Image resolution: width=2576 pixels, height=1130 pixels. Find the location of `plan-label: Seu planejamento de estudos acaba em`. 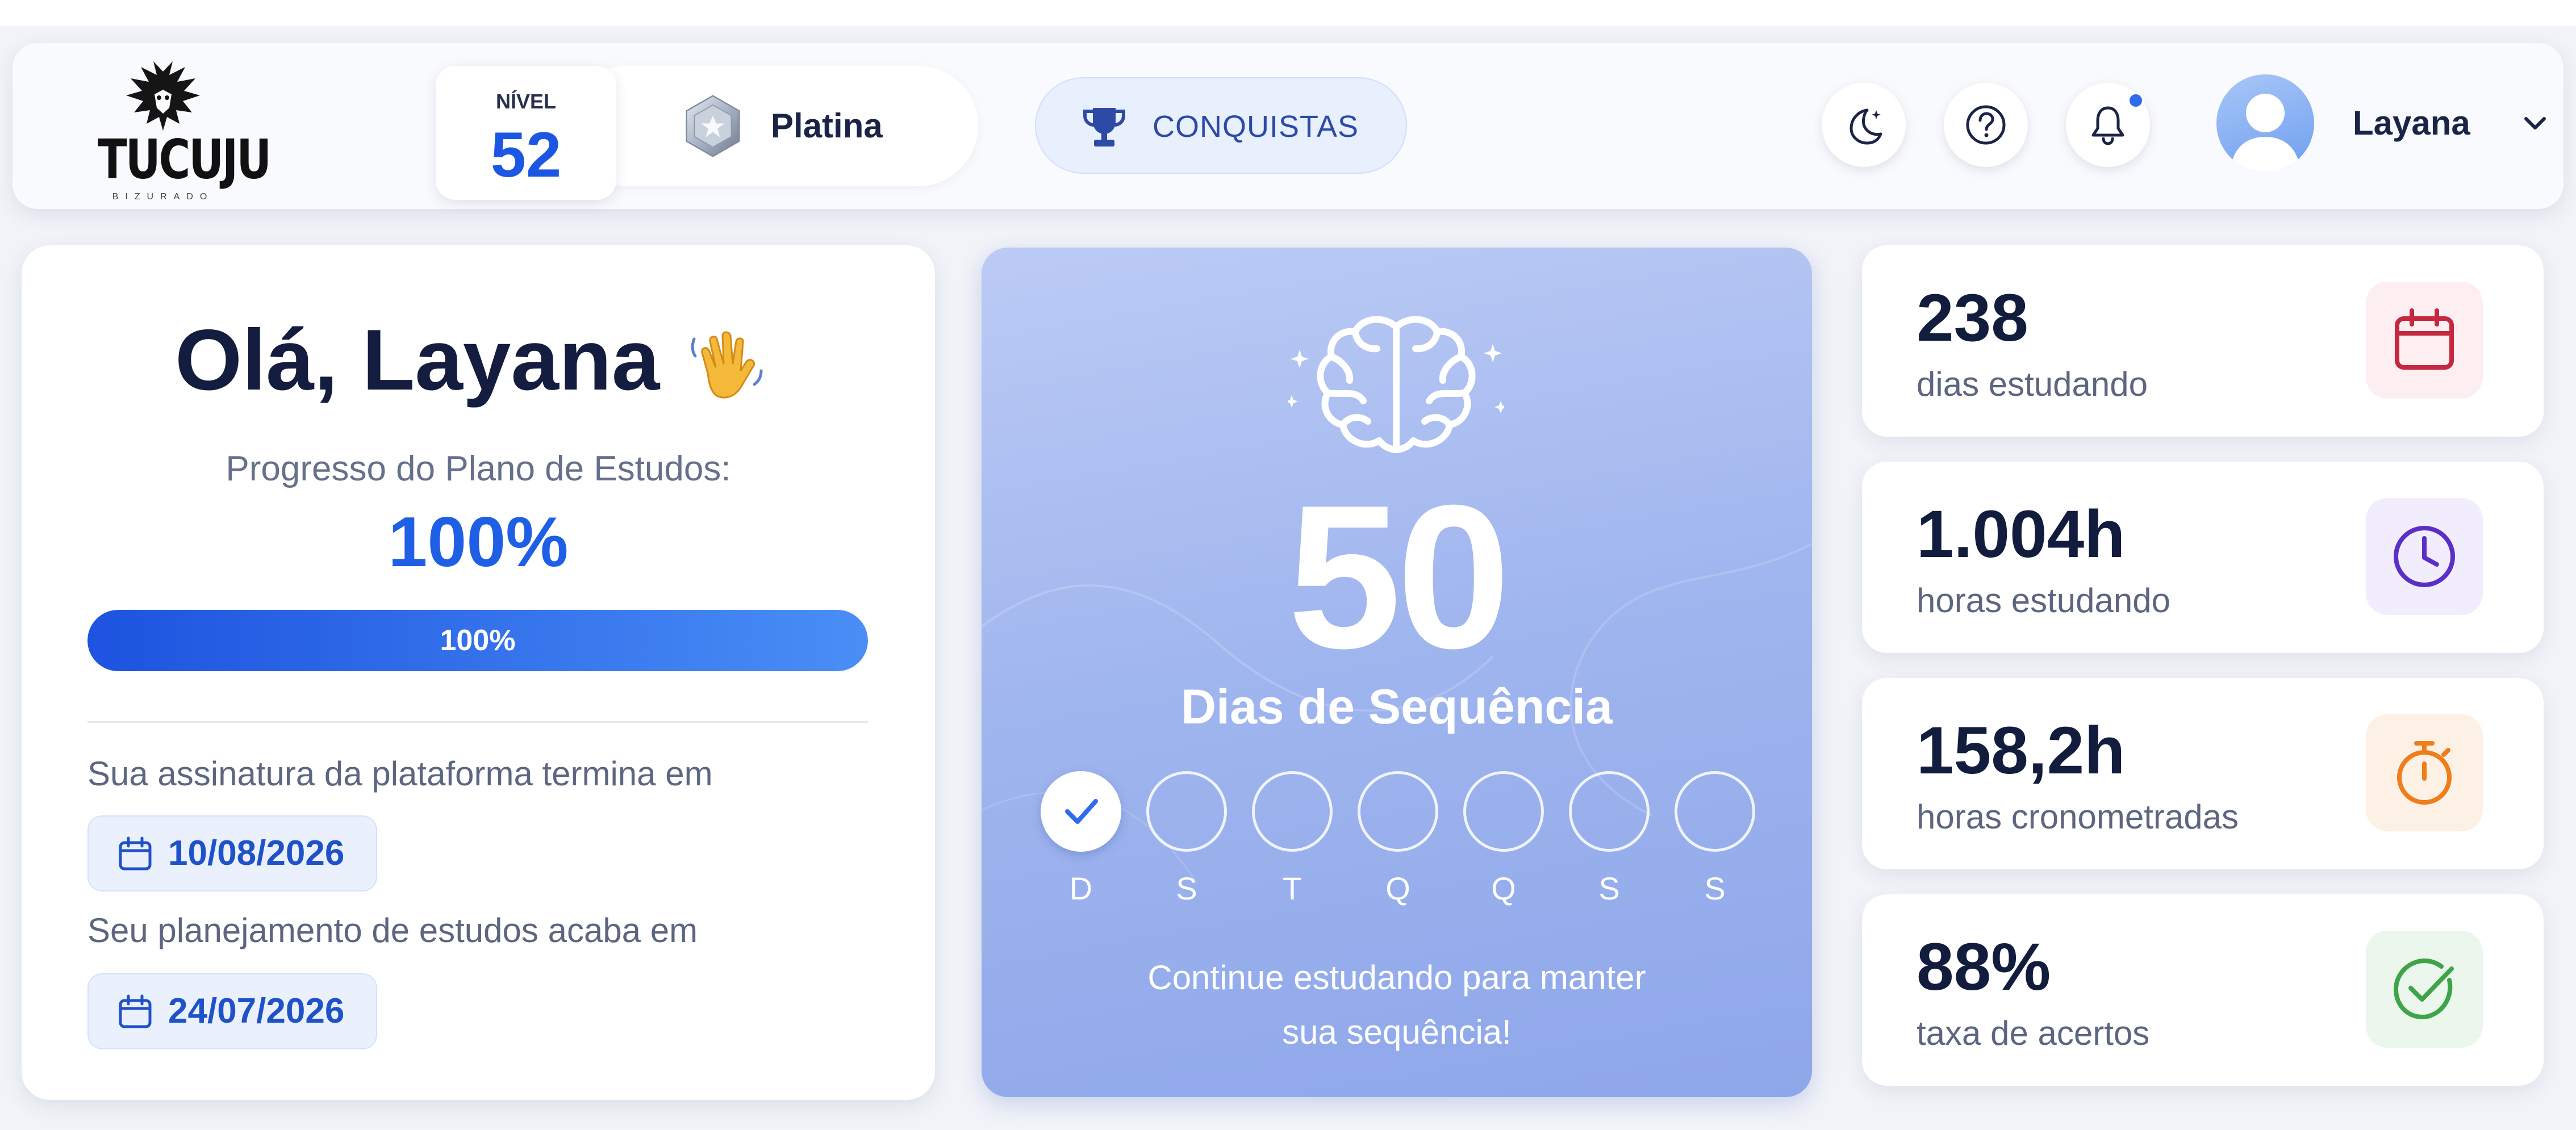

plan-label: Seu planejamento de estudos acaba em is located at coordinates (392, 930).